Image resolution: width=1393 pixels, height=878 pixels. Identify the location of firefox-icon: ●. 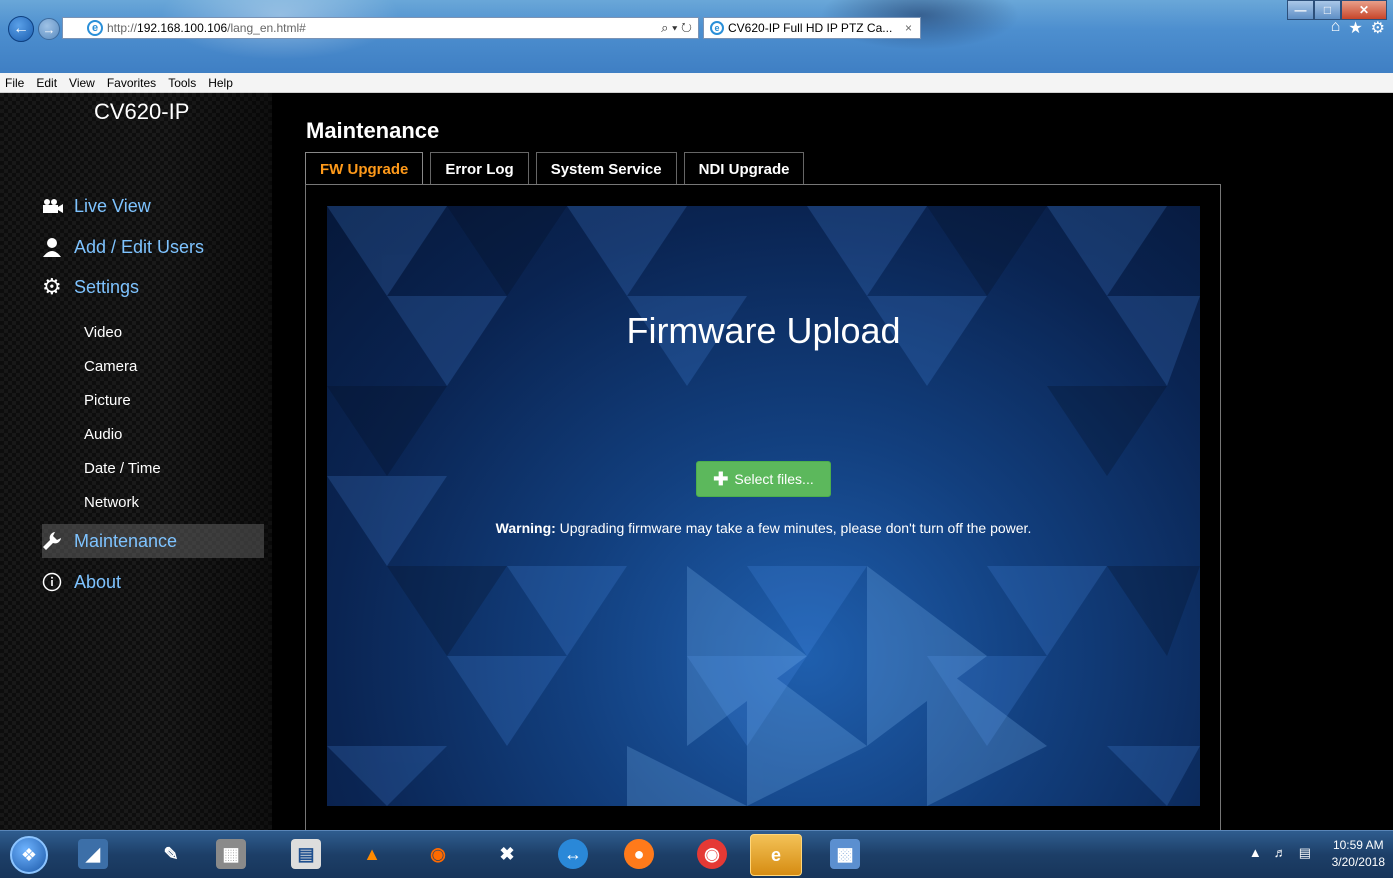
(639, 854).